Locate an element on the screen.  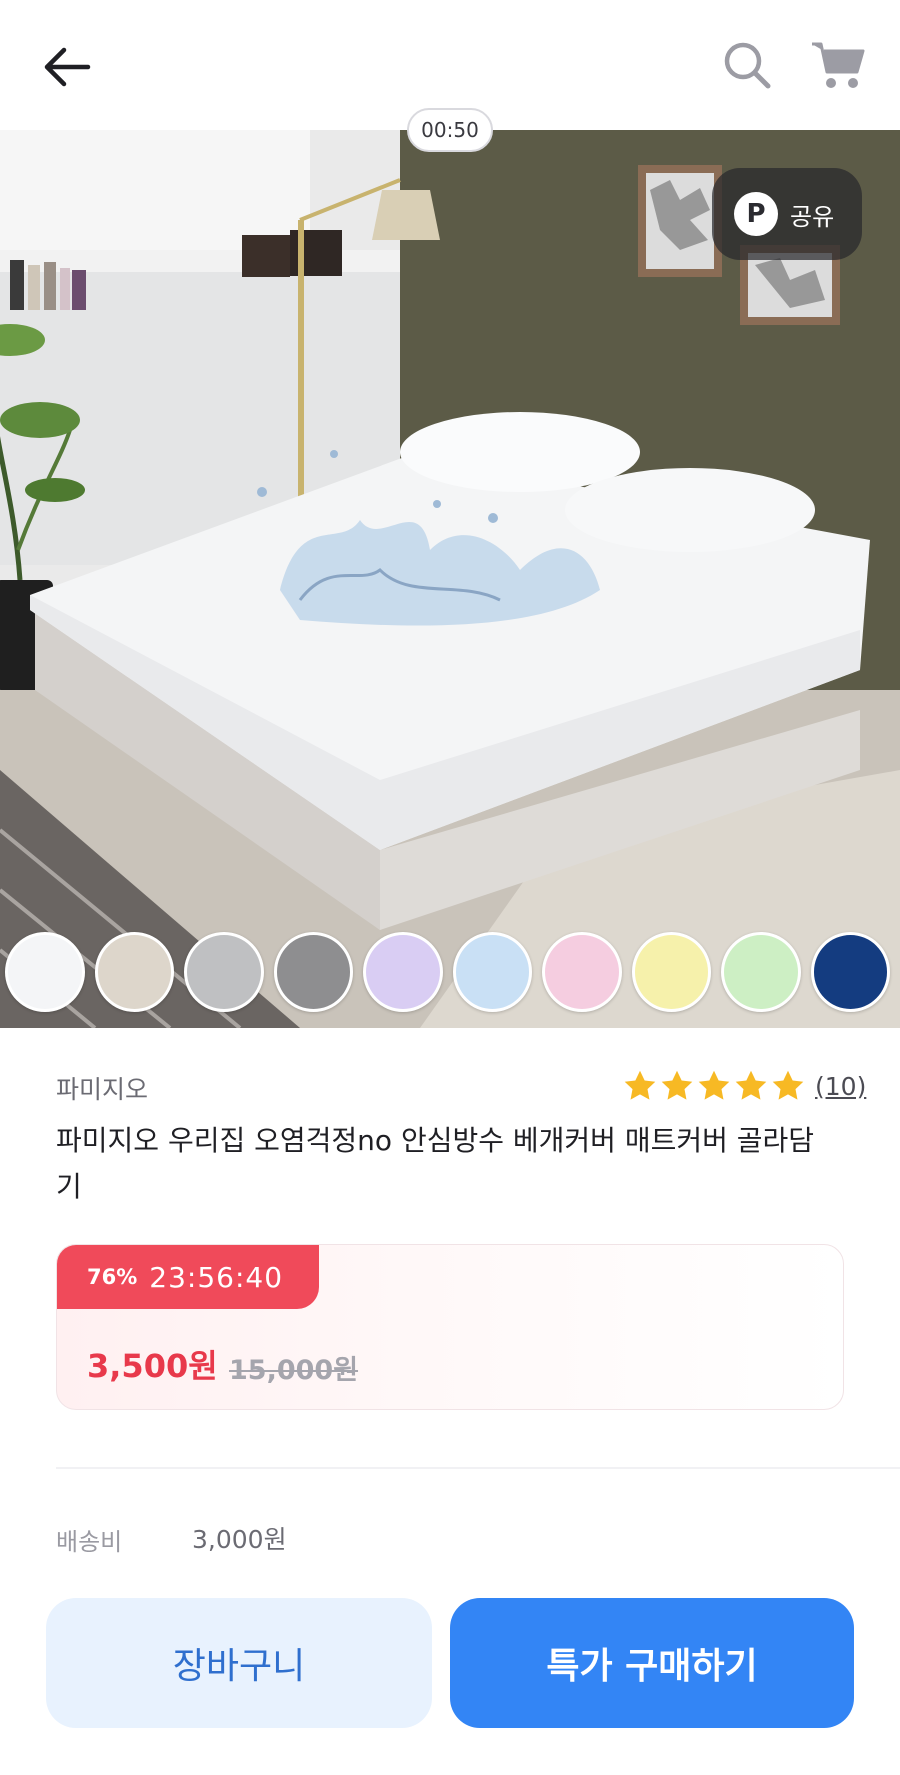
p-badge-icon: P is located at coordinates (756, 214).